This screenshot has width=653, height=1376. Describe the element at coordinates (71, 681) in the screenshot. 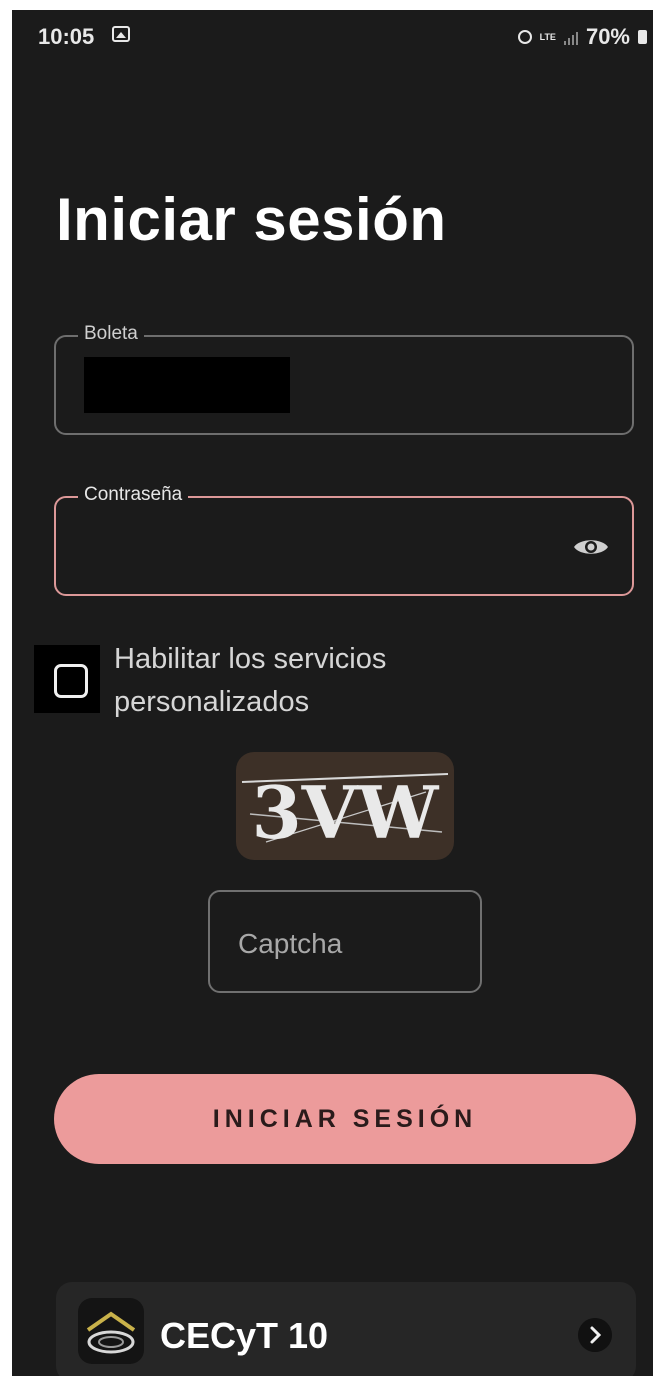

I see `personalized-services-checkbox` at that location.